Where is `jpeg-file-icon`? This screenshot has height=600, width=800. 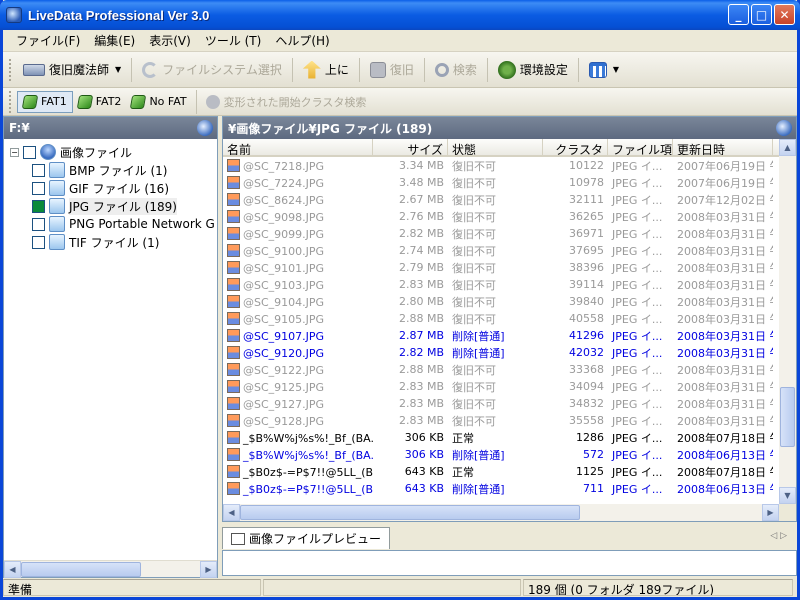
jpeg-file-icon is located at coordinates (233, 233).